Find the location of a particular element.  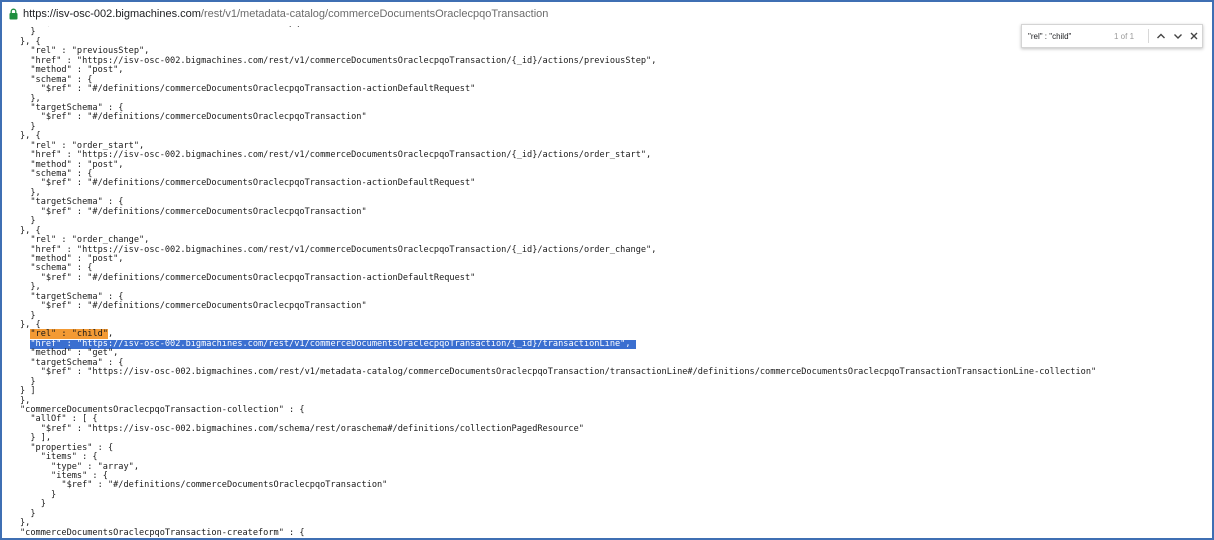

find-next-button is located at coordinates (1178, 36).